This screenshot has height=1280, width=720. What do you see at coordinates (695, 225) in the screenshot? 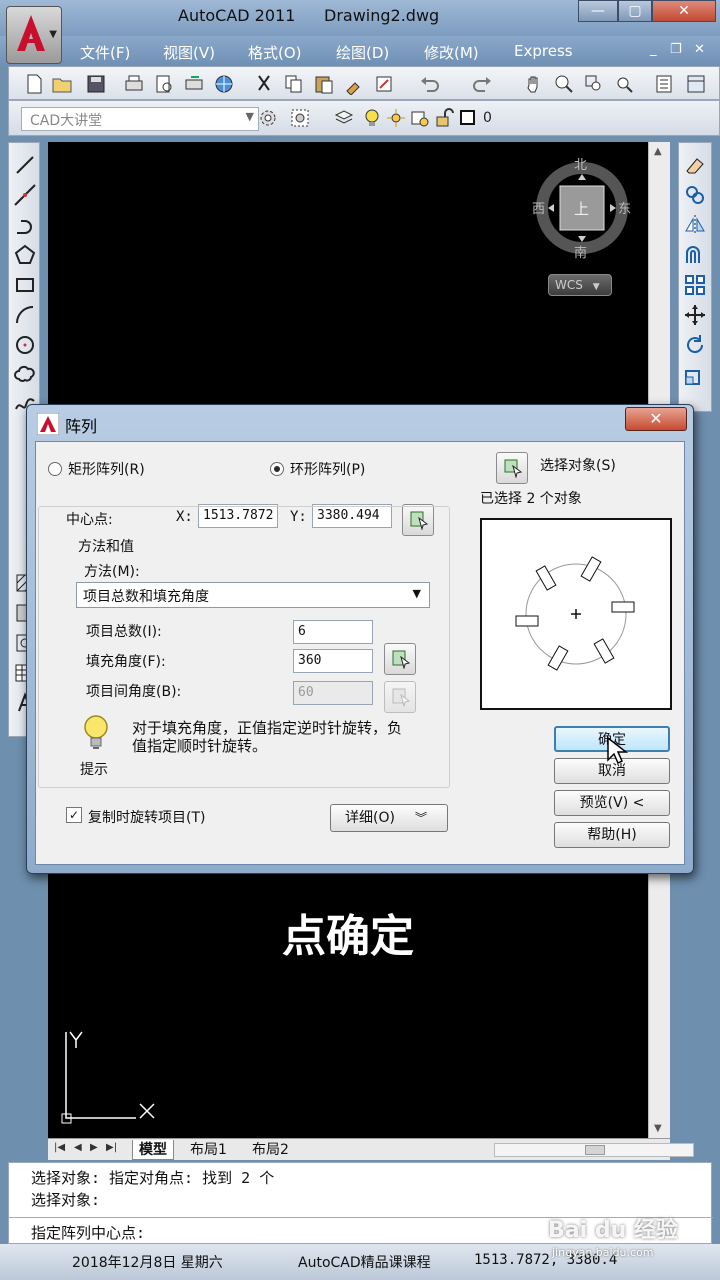
I see `mirror-icon` at bounding box center [695, 225].